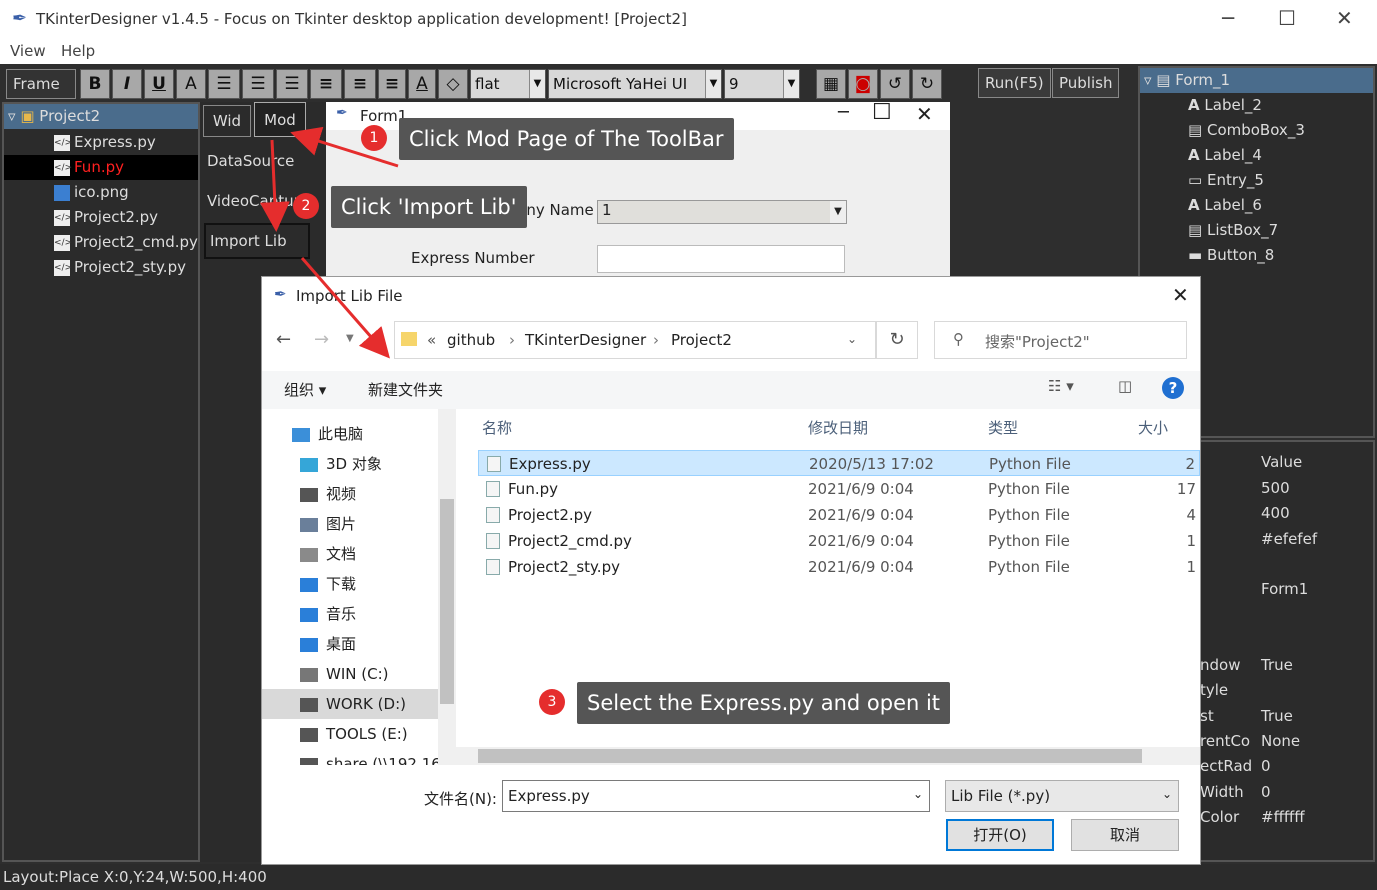 The height and width of the screenshot is (890, 1377). Describe the element at coordinates (1226, 180) in the screenshot. I see `widget-item: ▭ Entry_5` at that location.